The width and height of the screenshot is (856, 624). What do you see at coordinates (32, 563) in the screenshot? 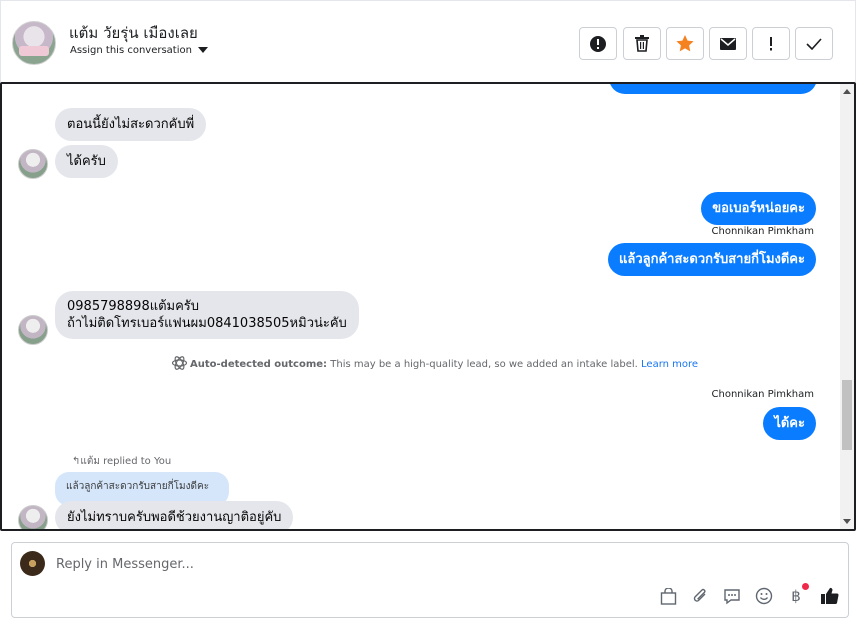
I see `page-avatar` at bounding box center [32, 563].